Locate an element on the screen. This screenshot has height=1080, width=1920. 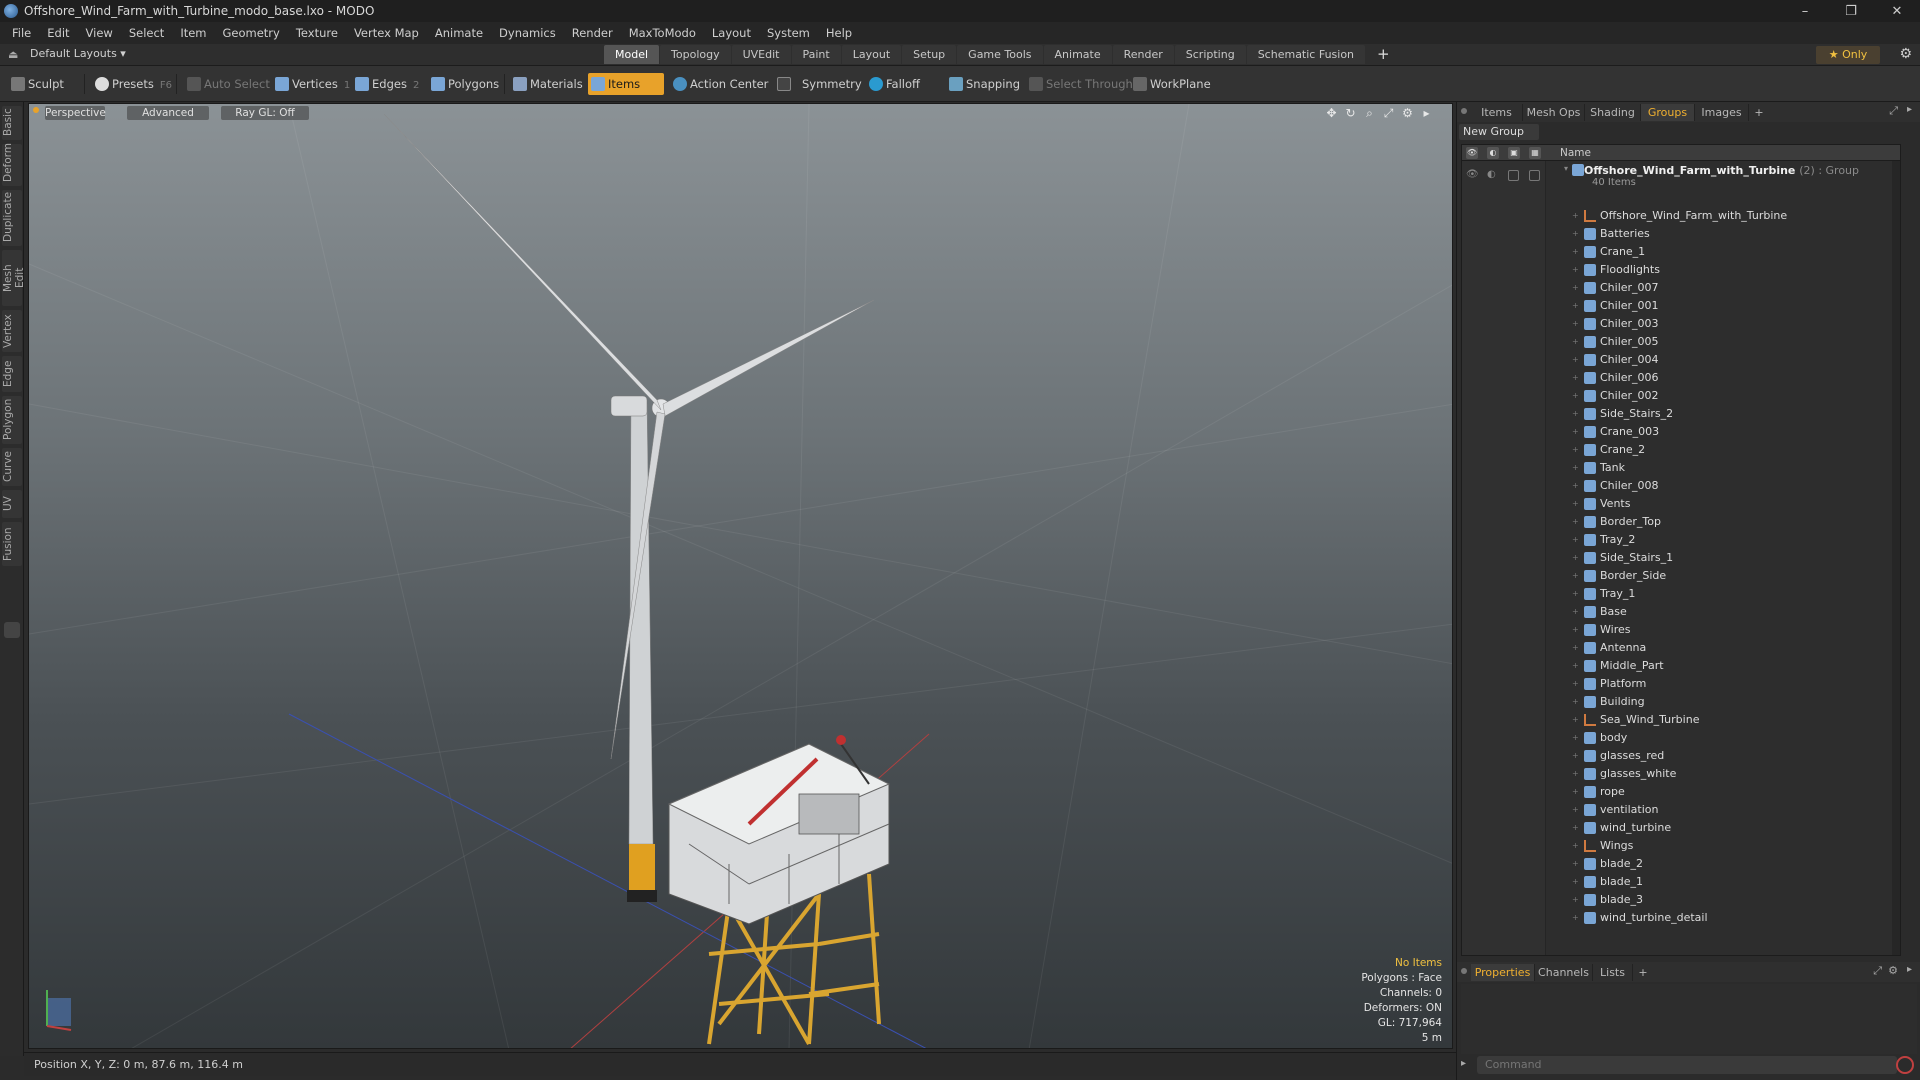
lock-column-icon: ▣ is located at coordinates (1514, 153).